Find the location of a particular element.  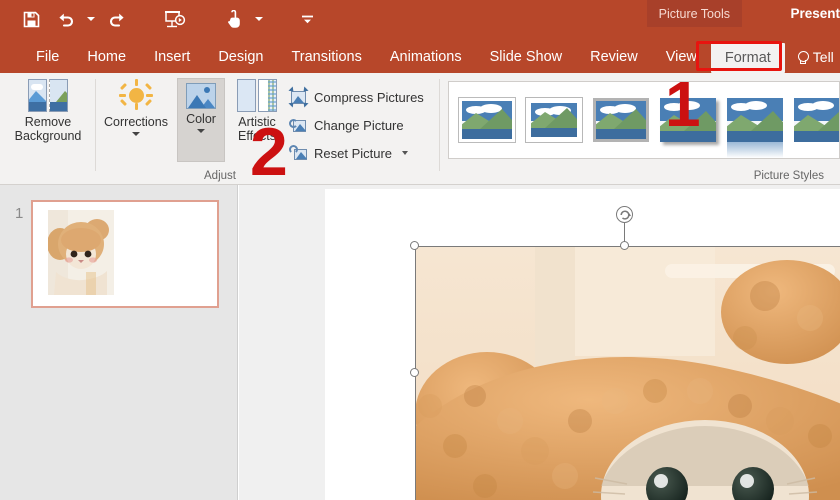

save-icon is located at coordinates (31, 19).